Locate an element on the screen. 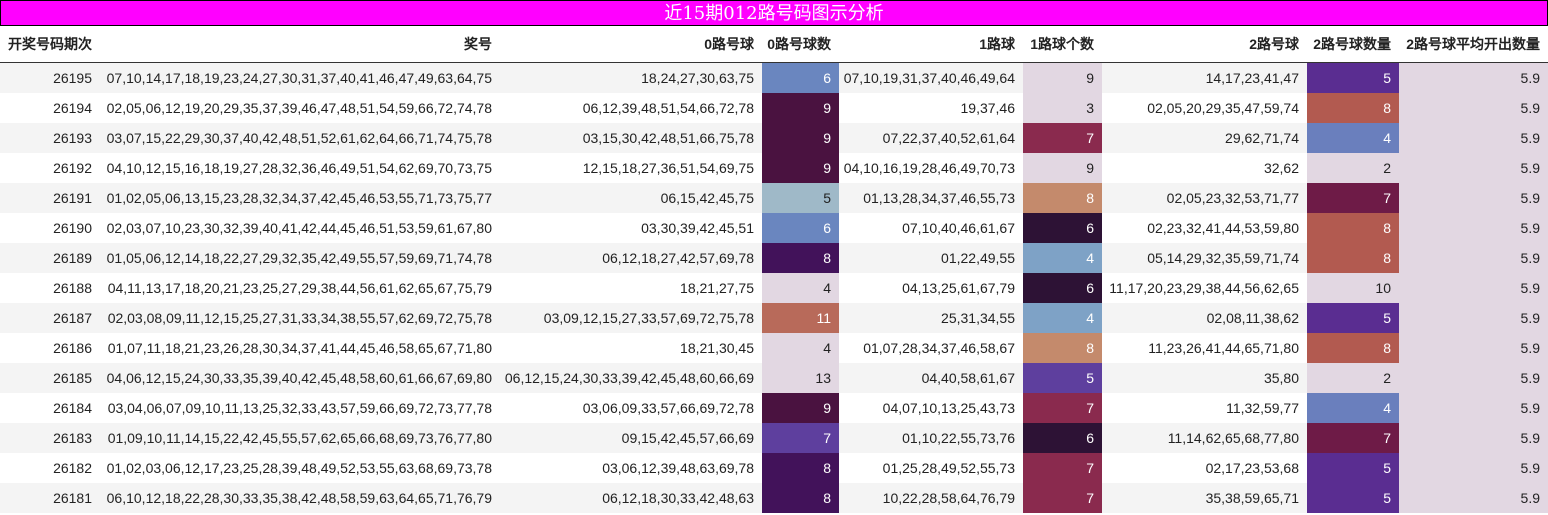 This screenshot has height=515, width=1548. column-header-route1-count: 1路球个数 is located at coordinates (1062, 44).